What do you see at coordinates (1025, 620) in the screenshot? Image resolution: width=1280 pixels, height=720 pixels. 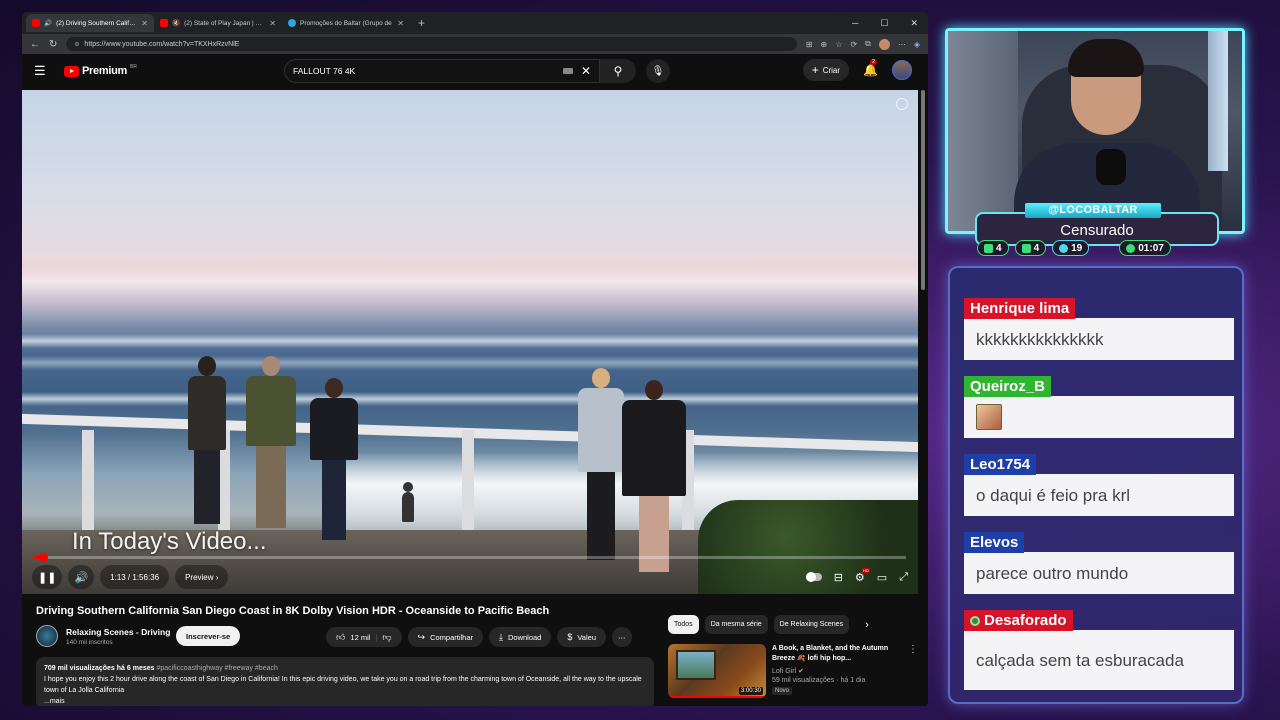 I see `chat-username: Desaforado` at bounding box center [1025, 620].